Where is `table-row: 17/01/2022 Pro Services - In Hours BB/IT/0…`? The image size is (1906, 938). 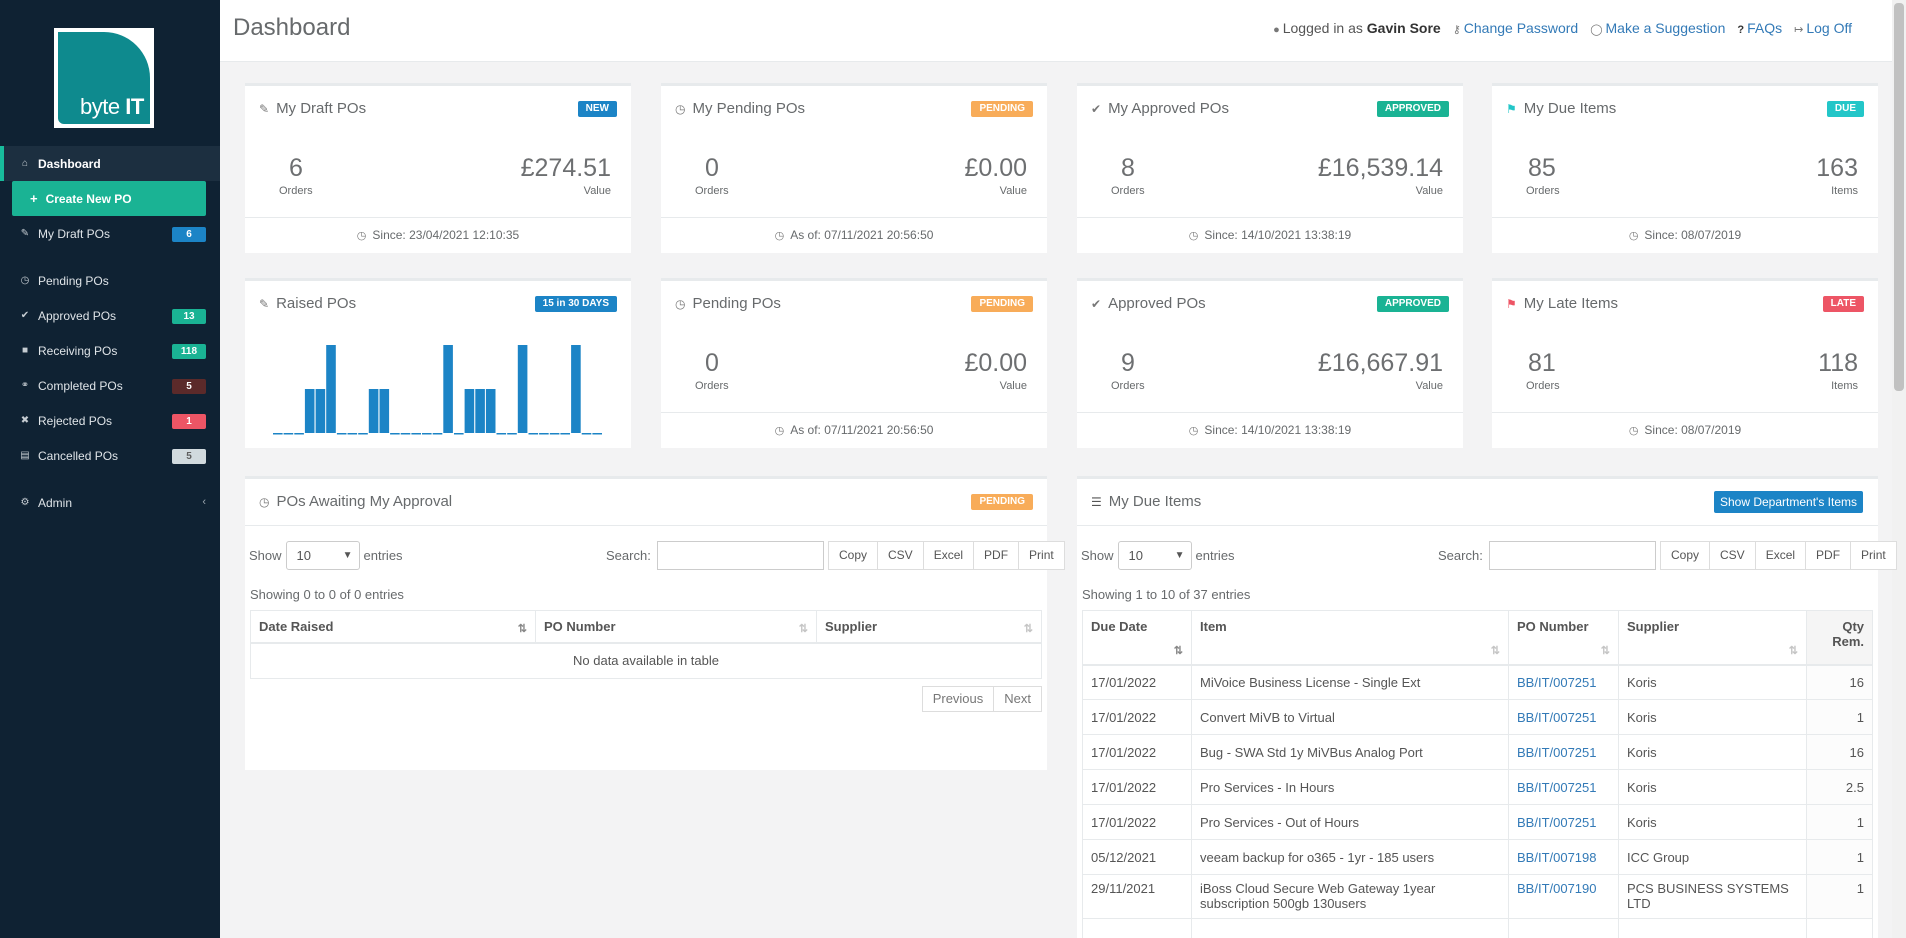
table-row: 17/01/2022 Pro Services - In Hours BB/IT/0… is located at coordinates (1477, 787).